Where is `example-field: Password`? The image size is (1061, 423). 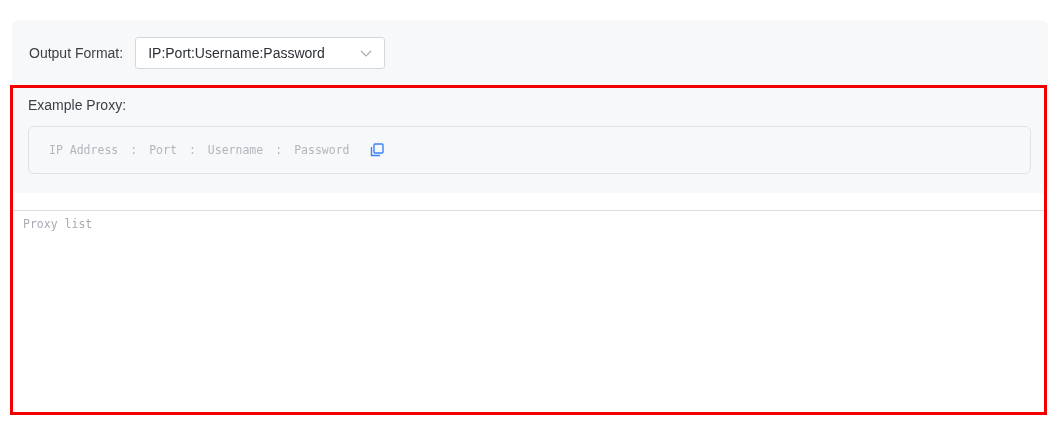 example-field: Password is located at coordinates (322, 150).